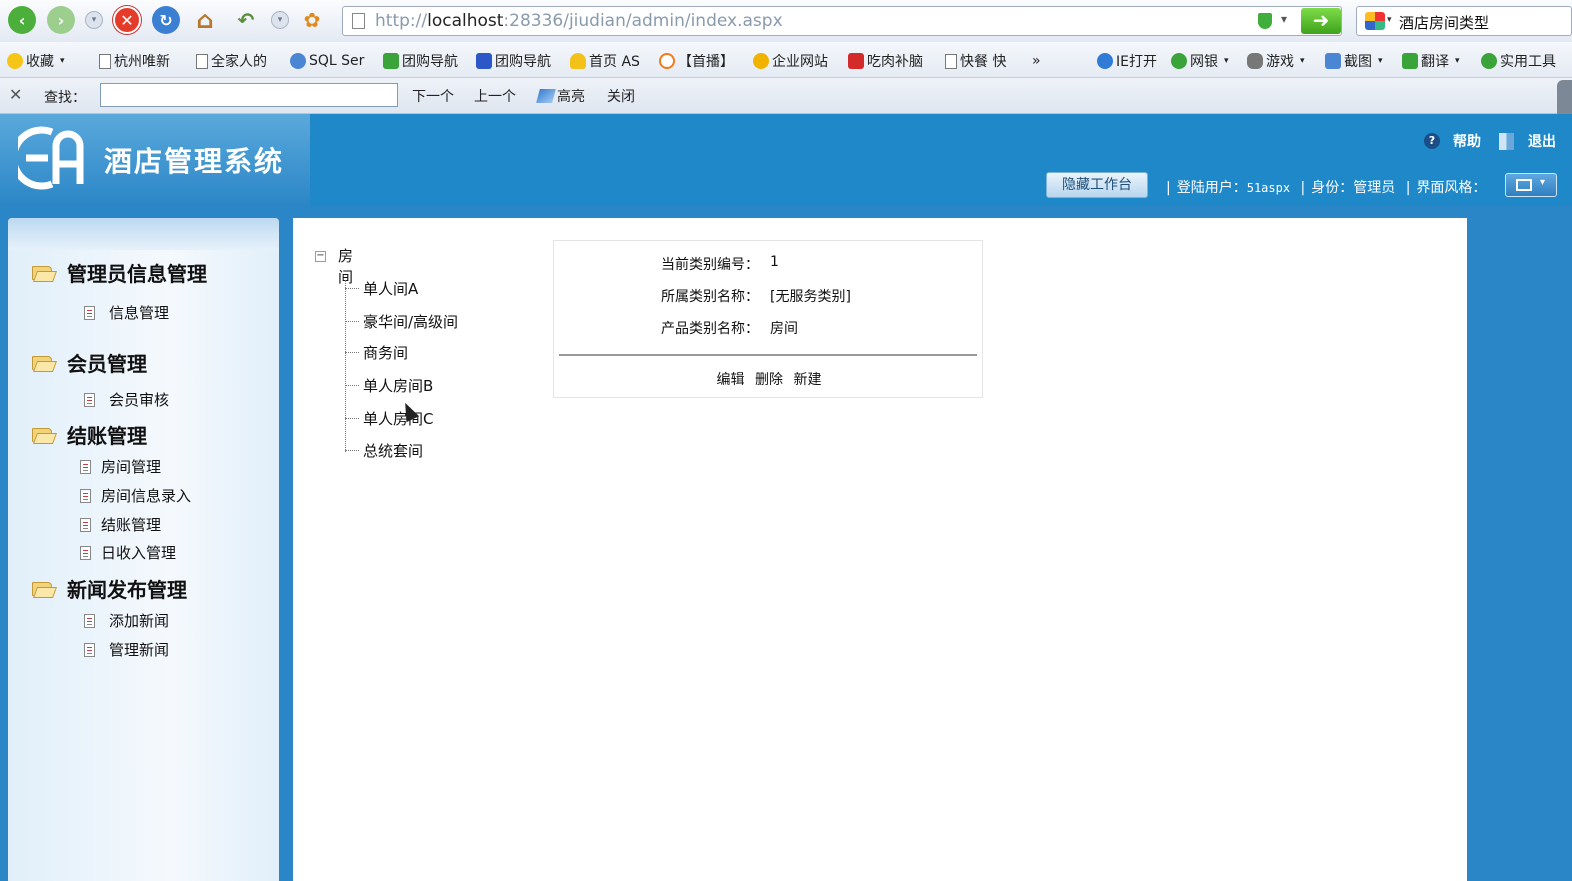 The image size is (1572, 881). What do you see at coordinates (975, 61) in the screenshot?
I see `bookmark-item: 快餐 快` at bounding box center [975, 61].